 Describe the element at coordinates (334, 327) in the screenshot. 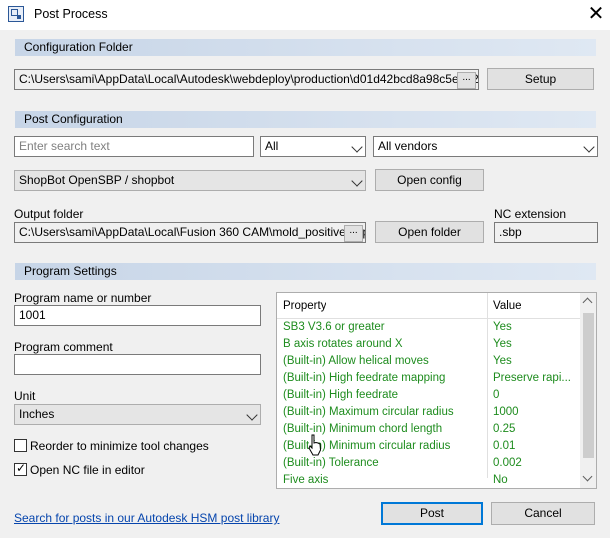

I see `property-name: SB3 V3.6 or greater` at that location.